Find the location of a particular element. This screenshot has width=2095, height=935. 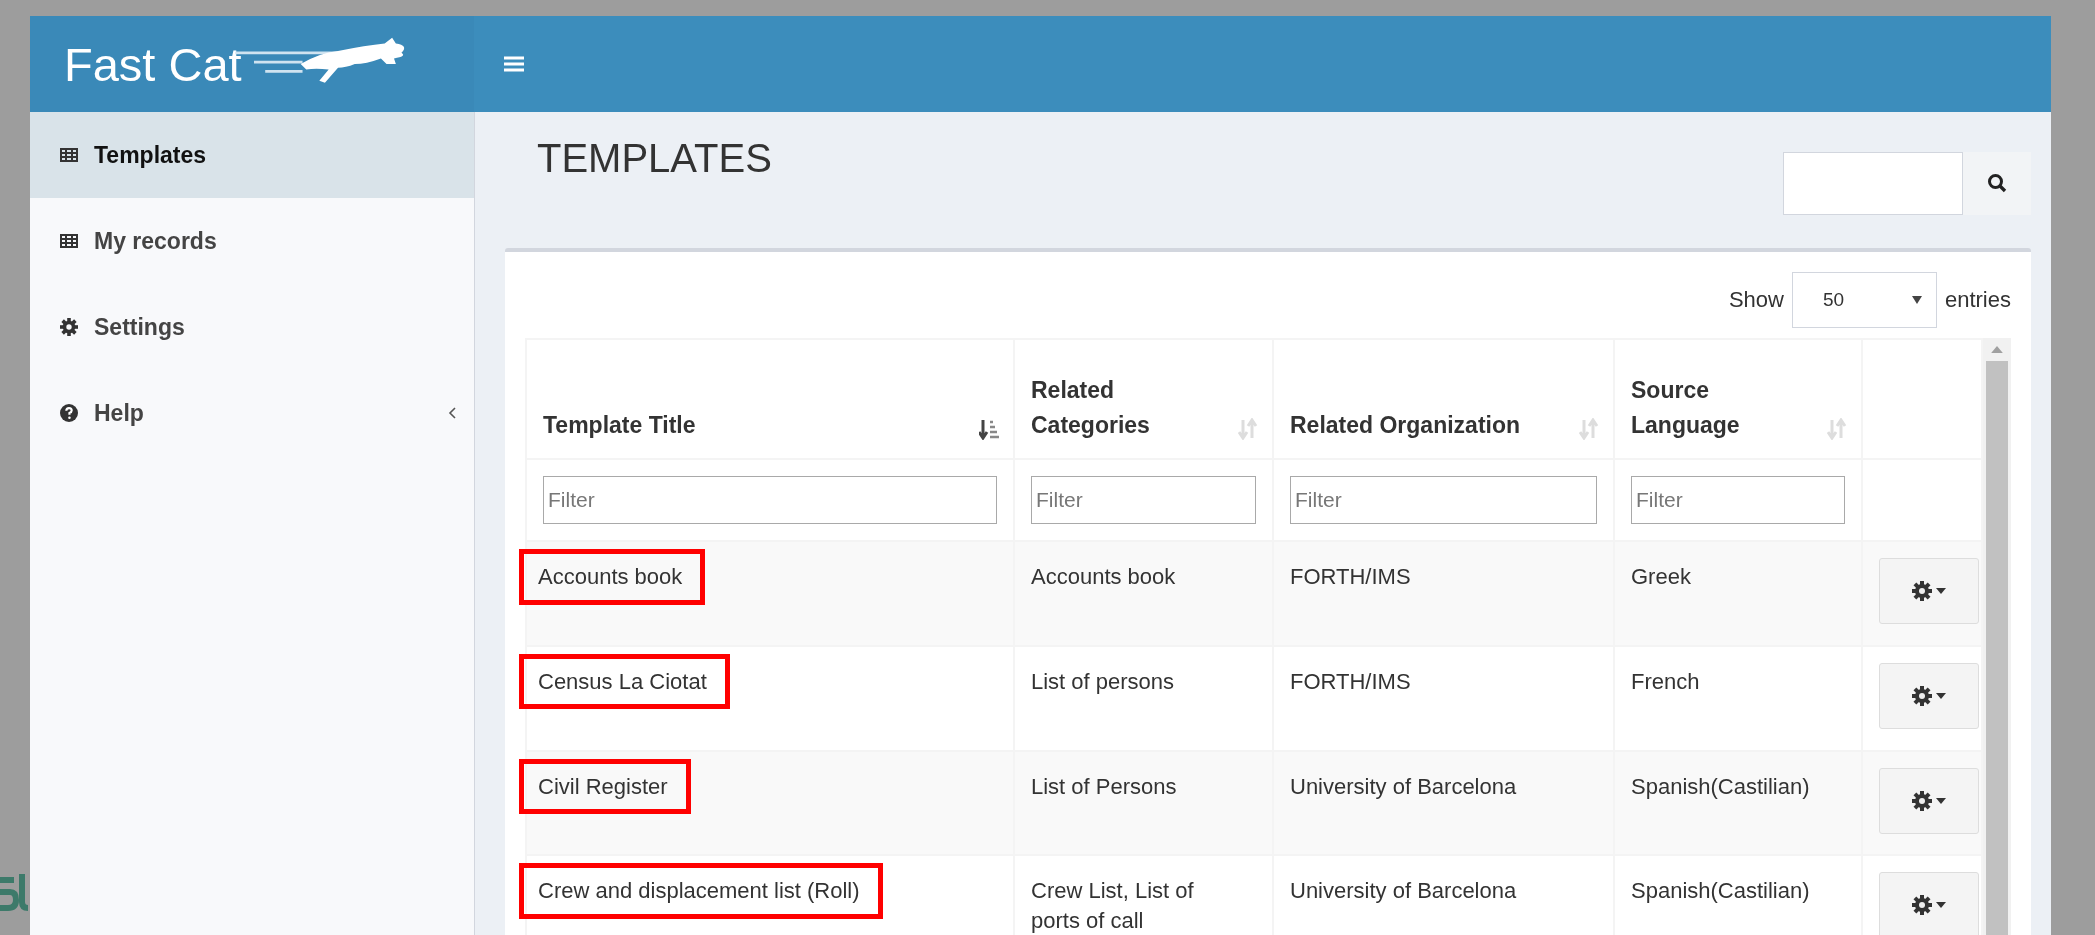

sidebar-item: Help is located at coordinates (252, 413).